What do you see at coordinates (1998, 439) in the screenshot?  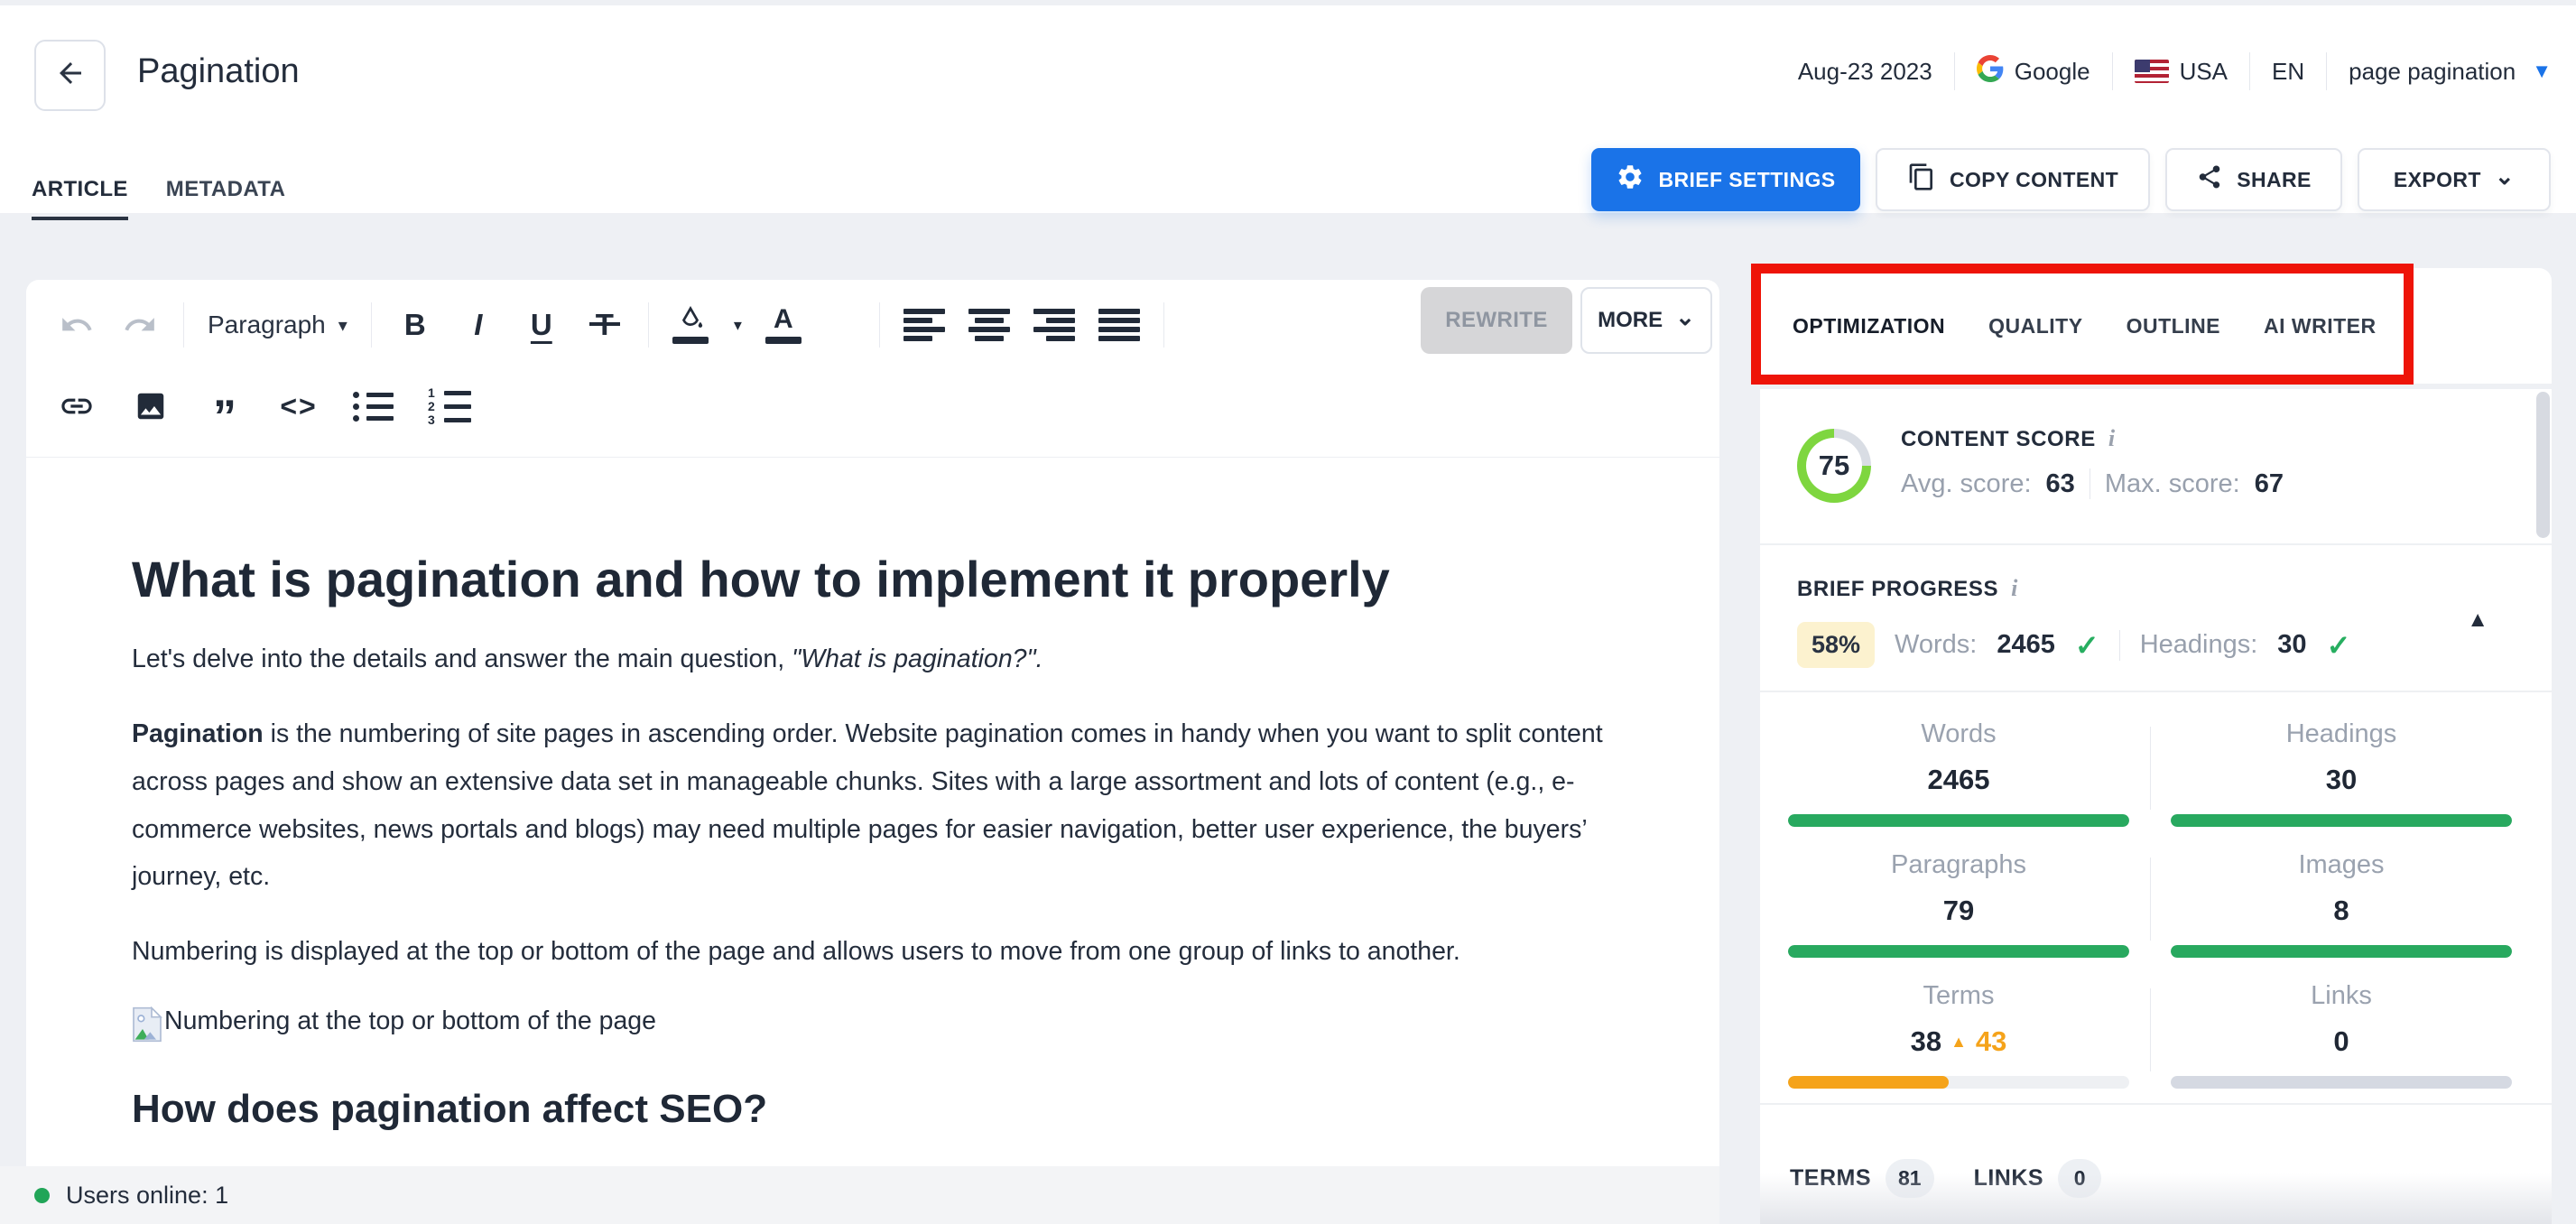 I see `content-score-label: CONTENT SCORE` at bounding box center [1998, 439].